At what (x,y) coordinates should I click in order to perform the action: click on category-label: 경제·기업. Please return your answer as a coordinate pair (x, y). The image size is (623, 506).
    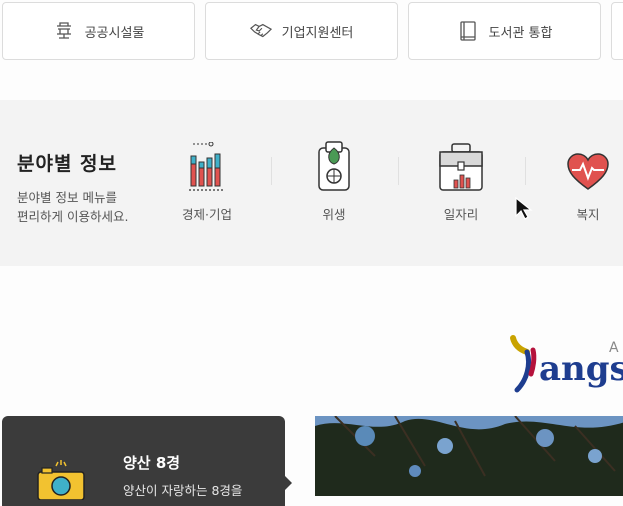
    Looking at the image, I should click on (207, 214).